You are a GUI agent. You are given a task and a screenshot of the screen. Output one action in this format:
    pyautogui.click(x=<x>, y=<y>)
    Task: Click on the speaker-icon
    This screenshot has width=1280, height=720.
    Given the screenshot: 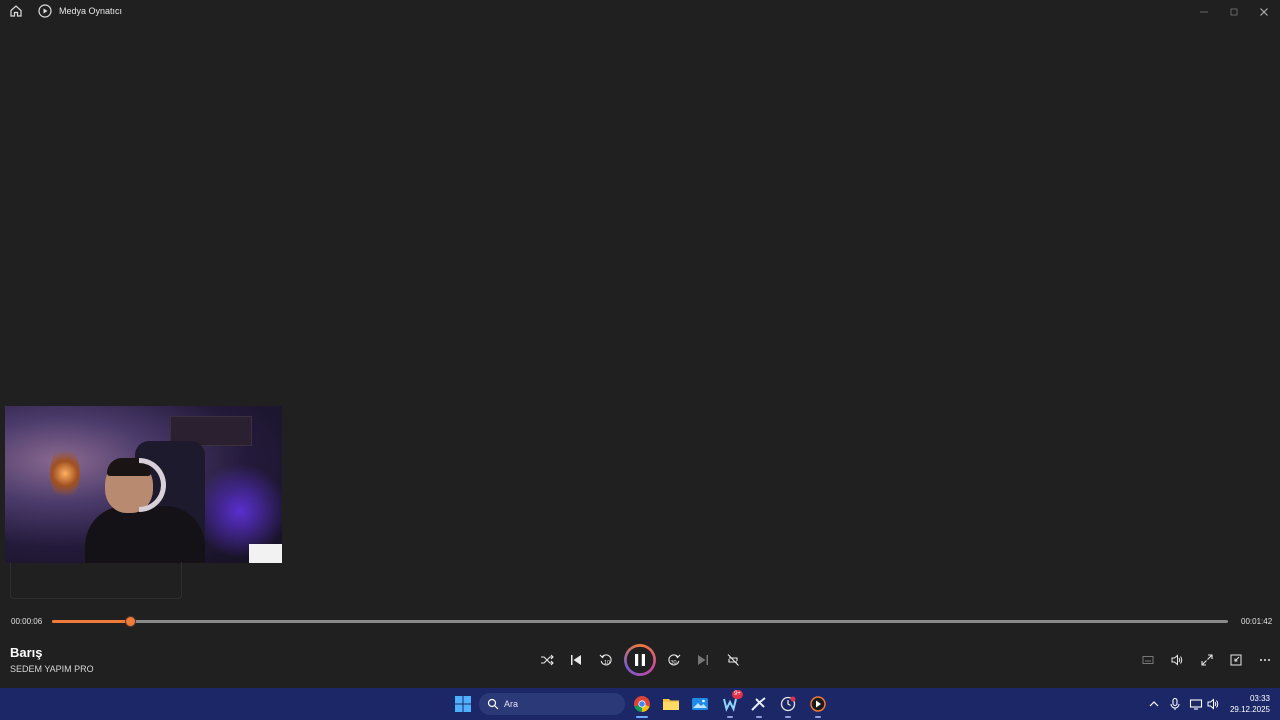 What is the action you would take?
    pyautogui.click(x=1213, y=704)
    